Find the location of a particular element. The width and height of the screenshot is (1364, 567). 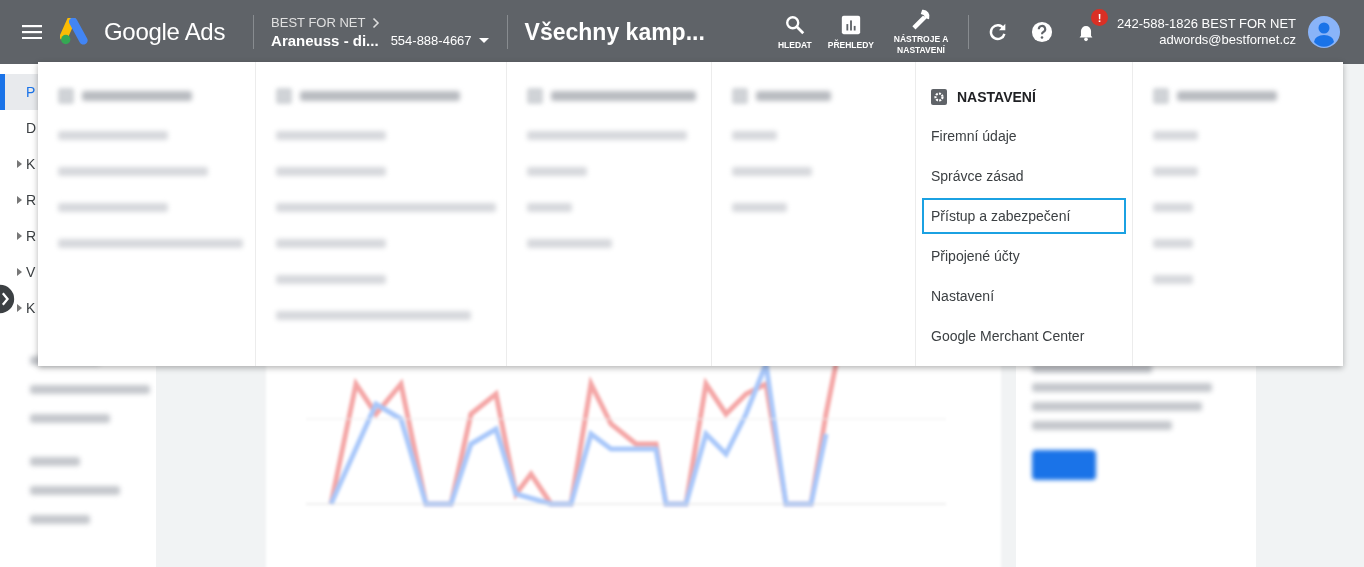

account-info: 242-588-1826 BEST FOR NET is located at coordinates (1206, 24).